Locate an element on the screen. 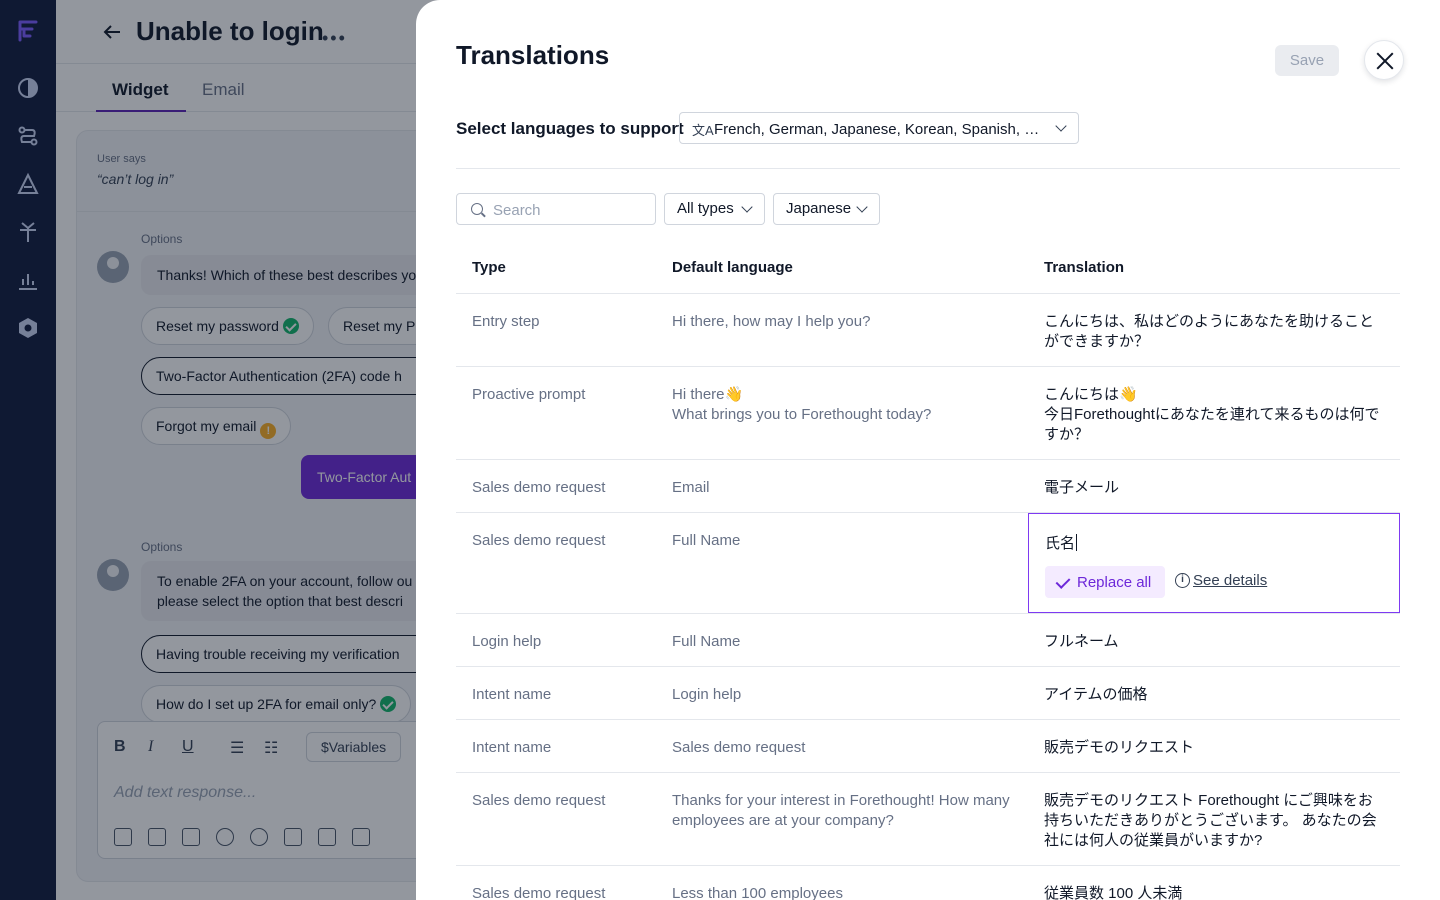  type-filter-dropdown: All types is located at coordinates (714, 209).